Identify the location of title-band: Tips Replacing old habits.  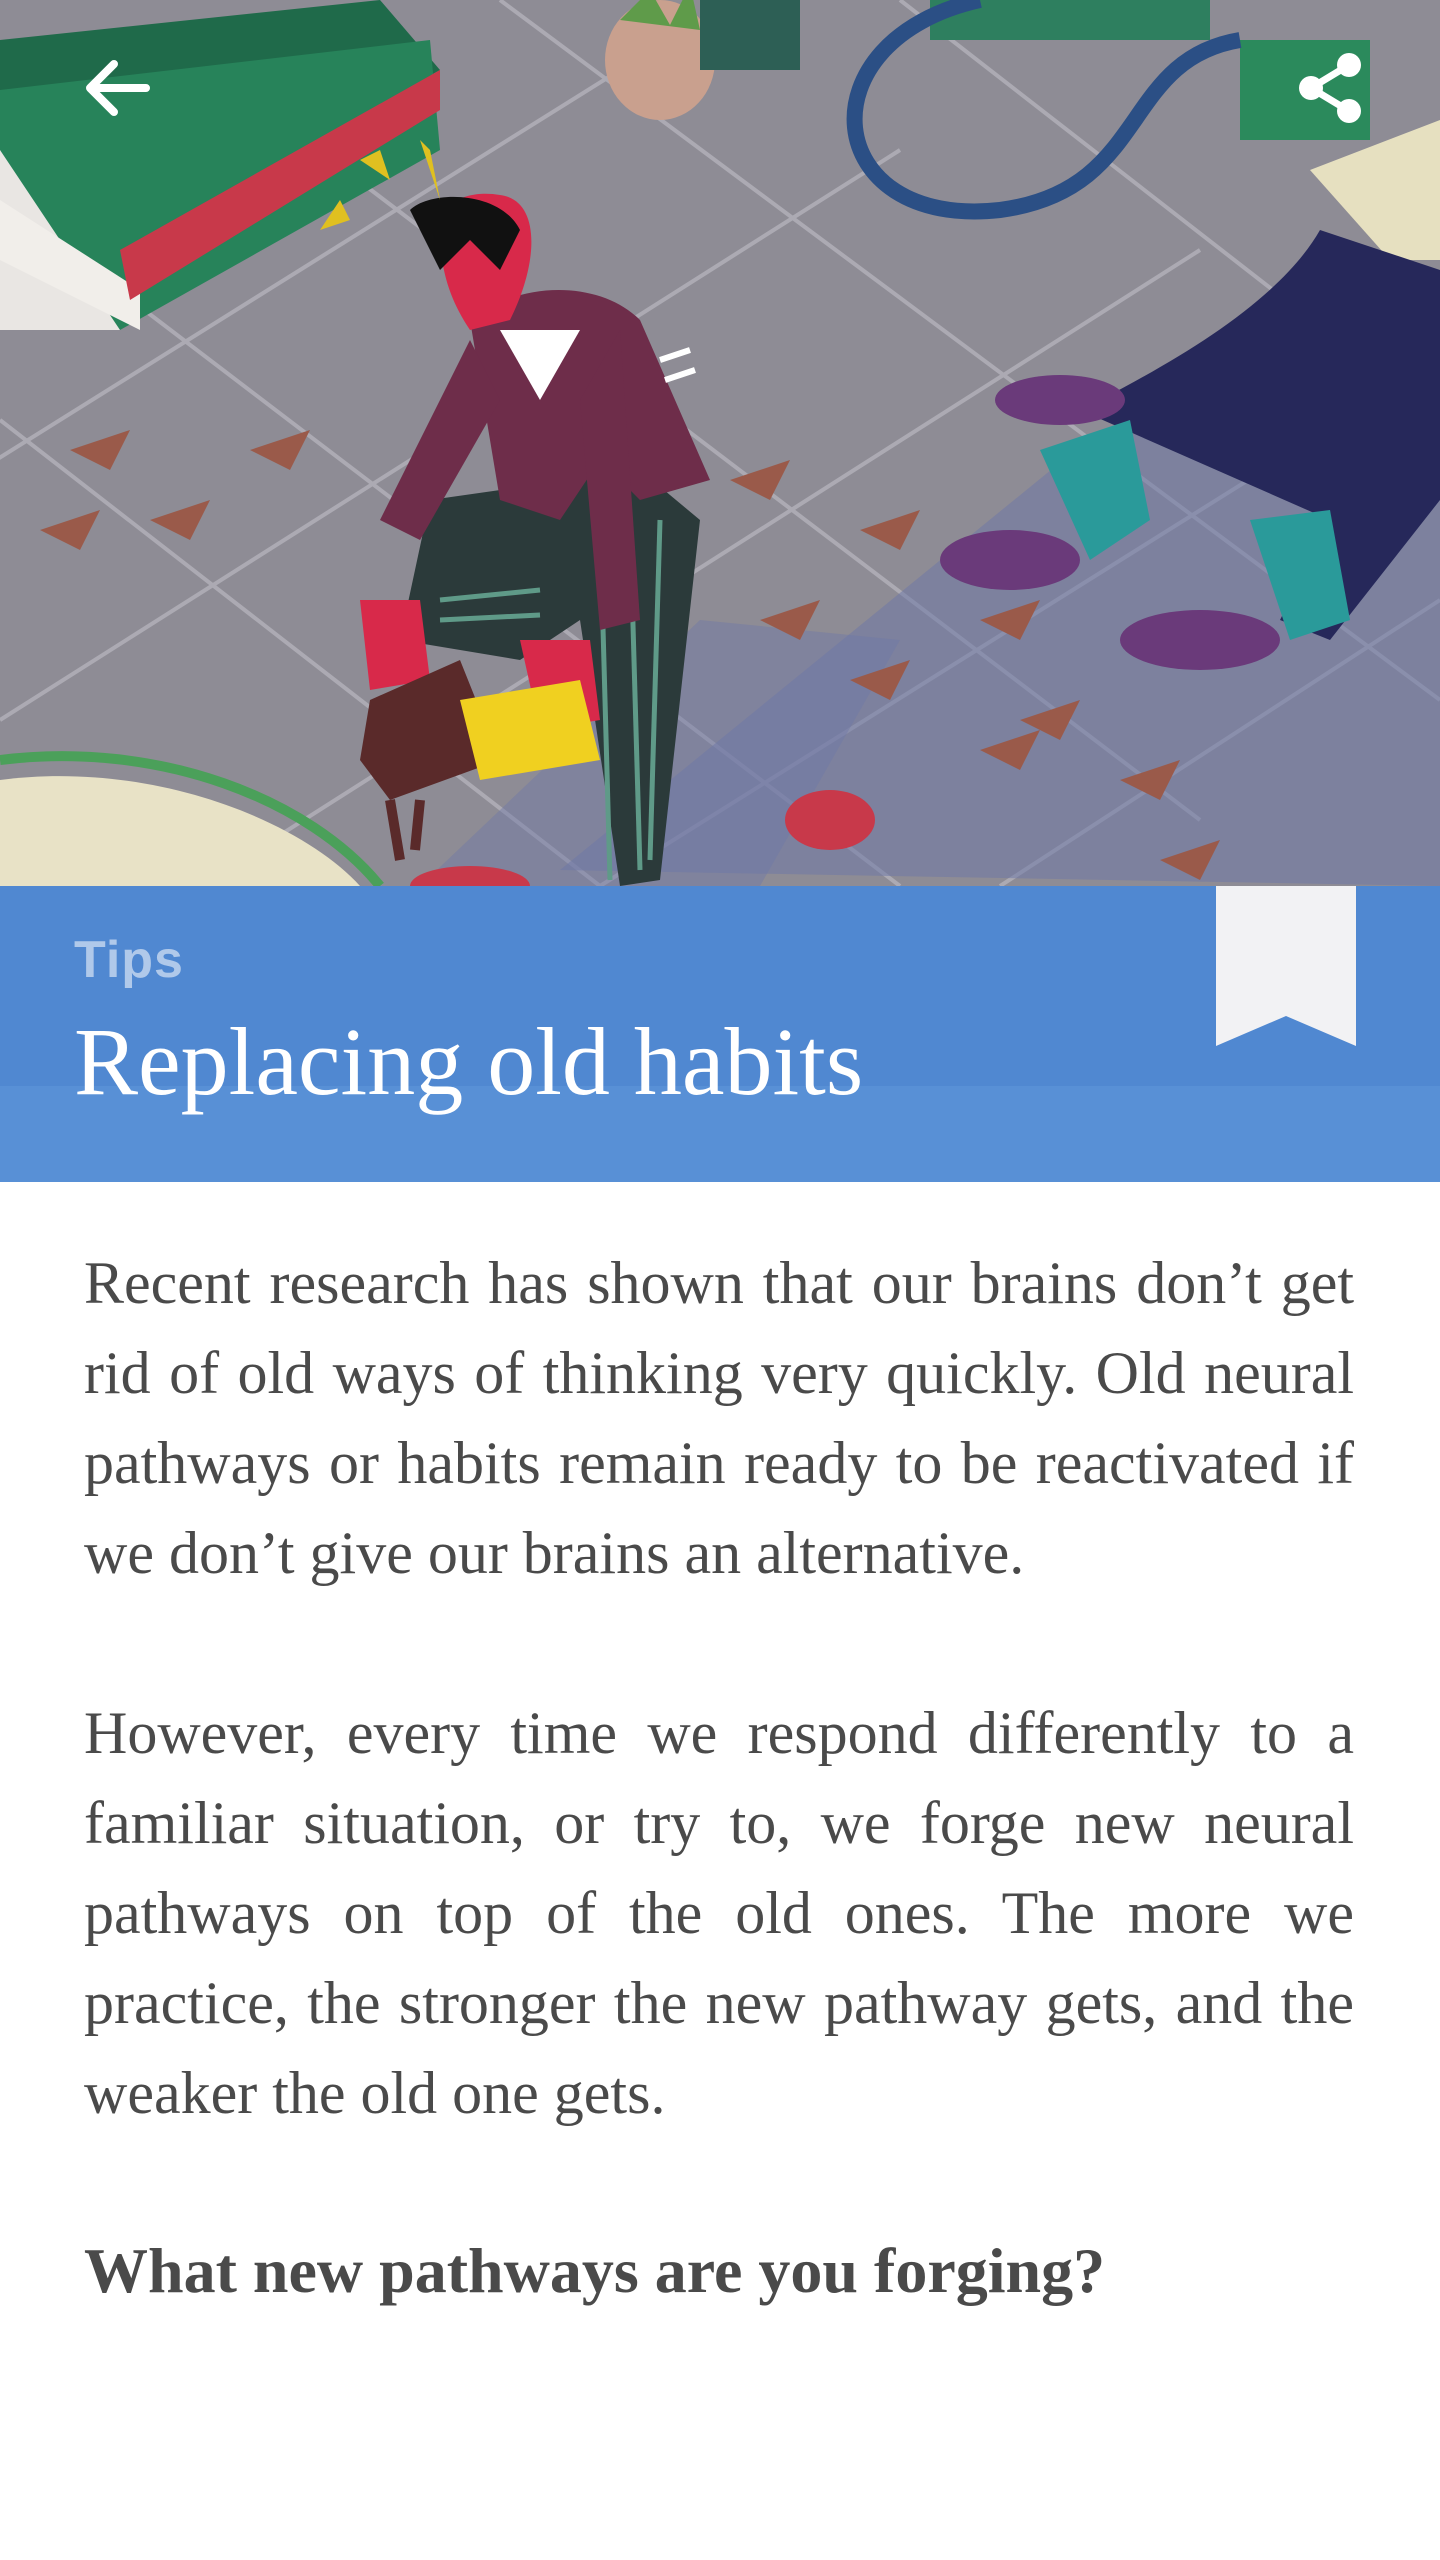
(720, 1034).